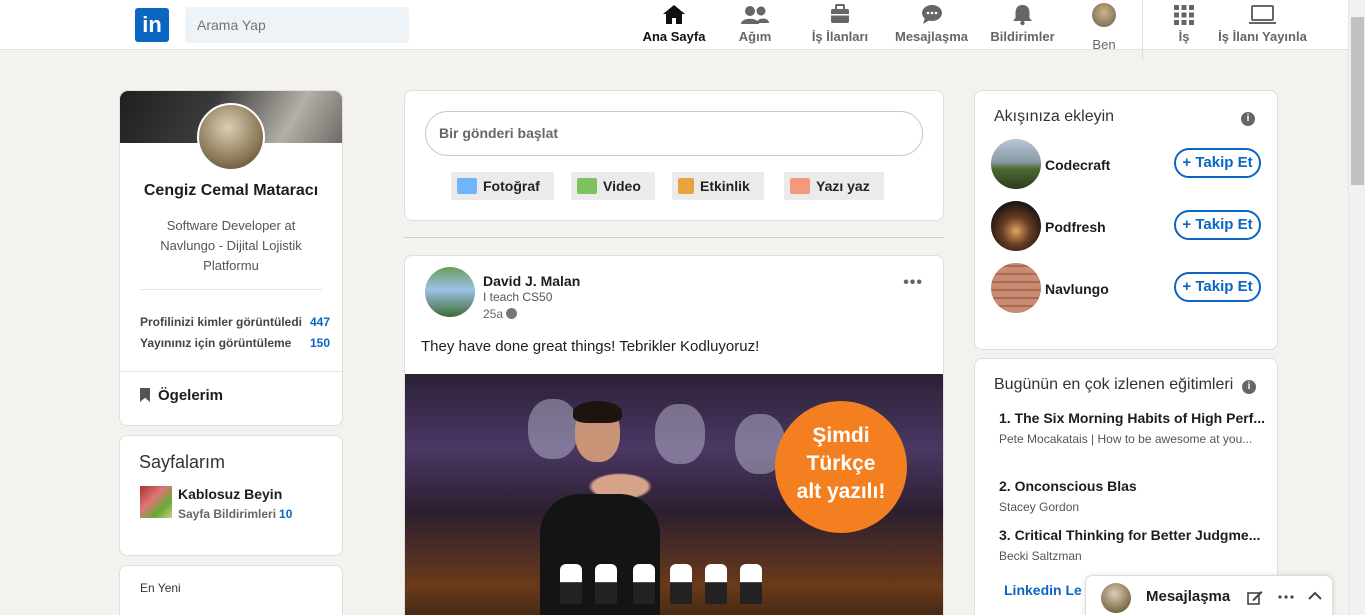  I want to click on nav-label: Bildirimler, so click(1022, 36).